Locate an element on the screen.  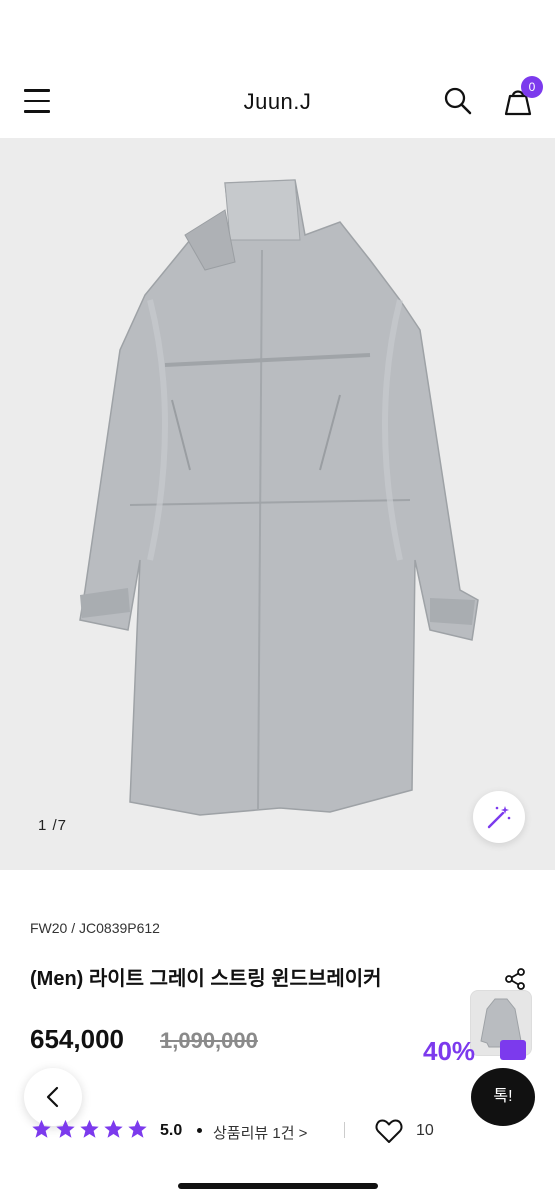
magic-wand-icon is located at coordinates (499, 817).